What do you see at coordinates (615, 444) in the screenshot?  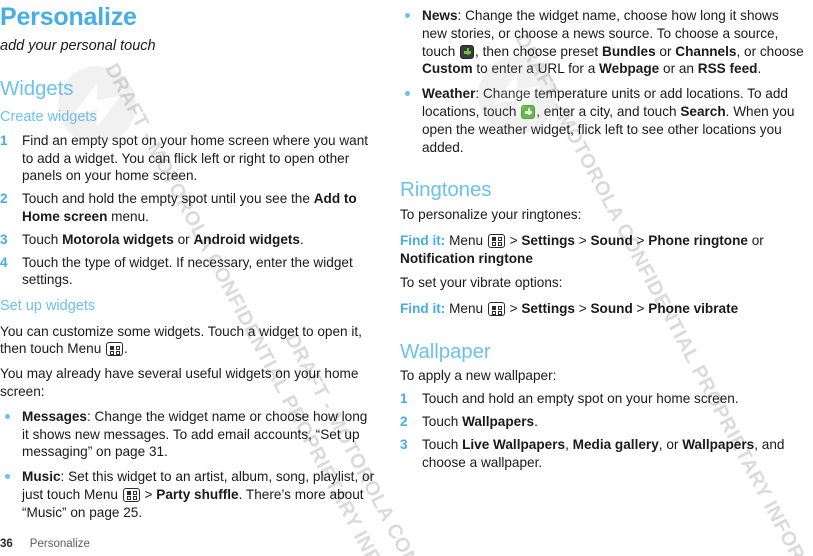 I see `step-emphasis: Media gallery` at bounding box center [615, 444].